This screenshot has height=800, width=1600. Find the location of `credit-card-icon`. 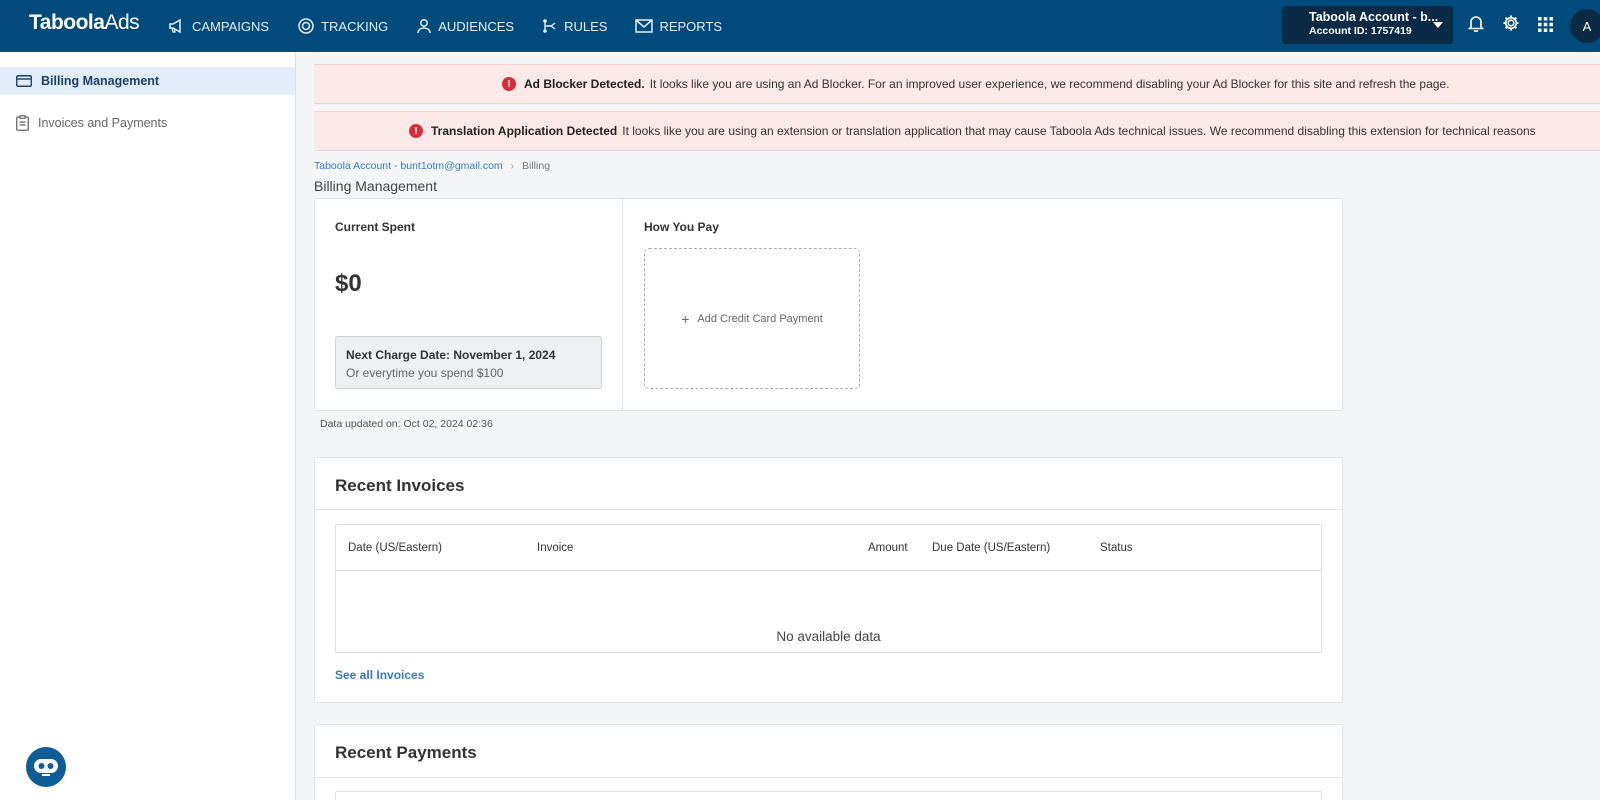

credit-card-icon is located at coordinates (24, 81).